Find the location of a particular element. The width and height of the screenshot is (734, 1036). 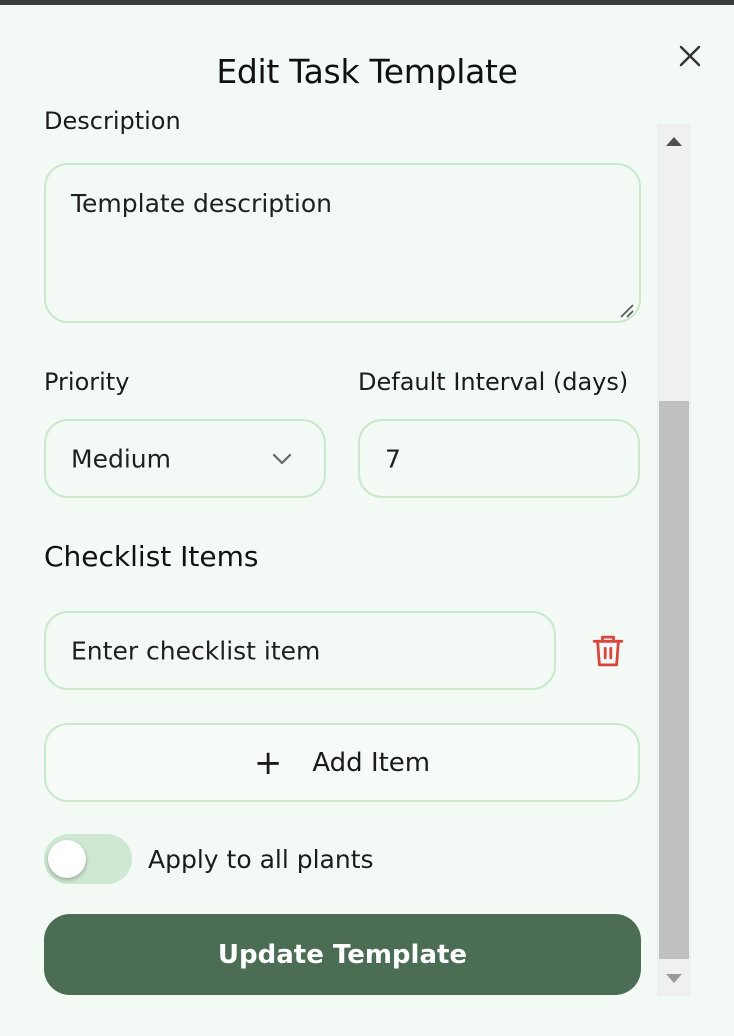

close-button is located at coordinates (690, 56).